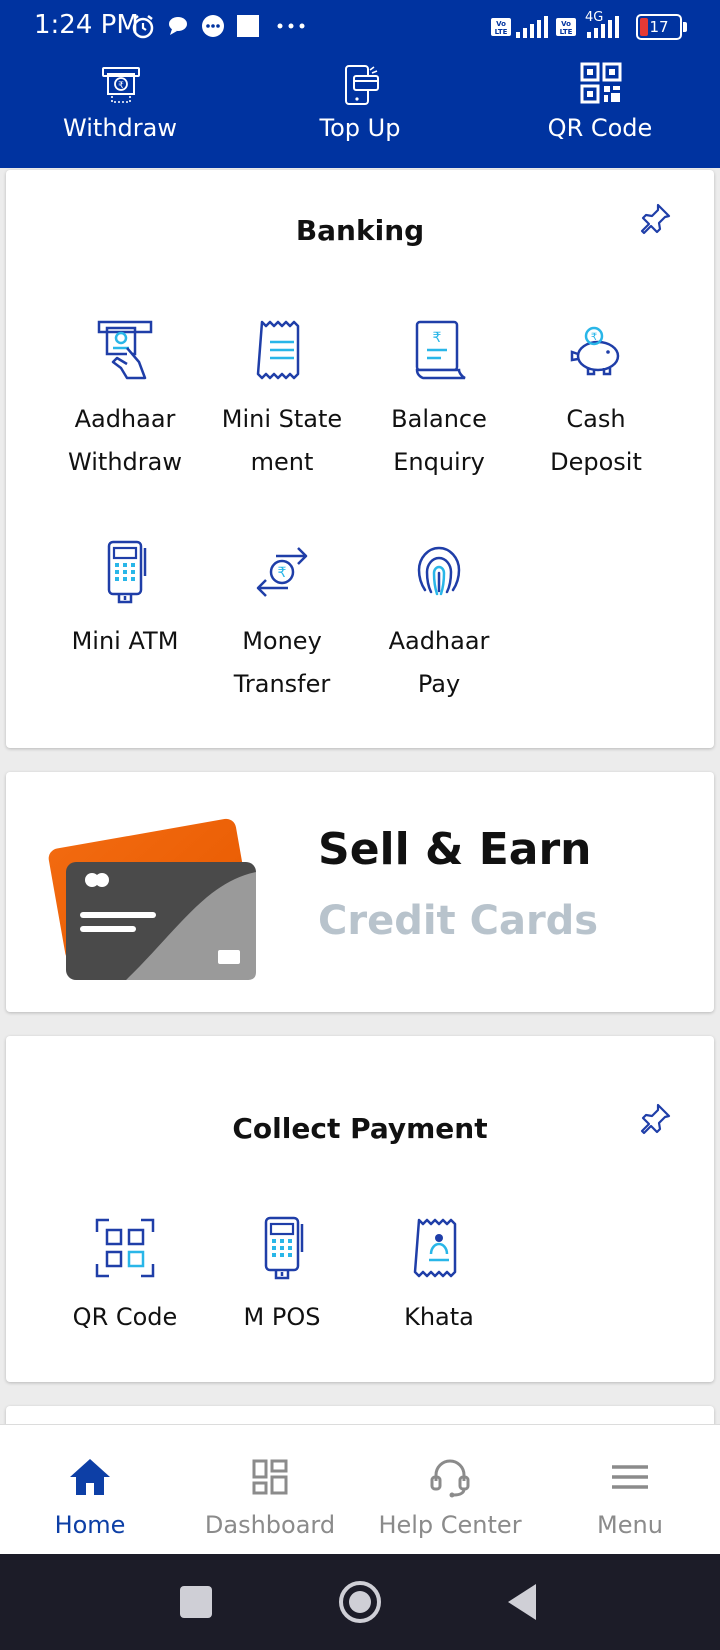 The image size is (720, 1650). I want to click on nav-label: Dashboard, so click(270, 1525).